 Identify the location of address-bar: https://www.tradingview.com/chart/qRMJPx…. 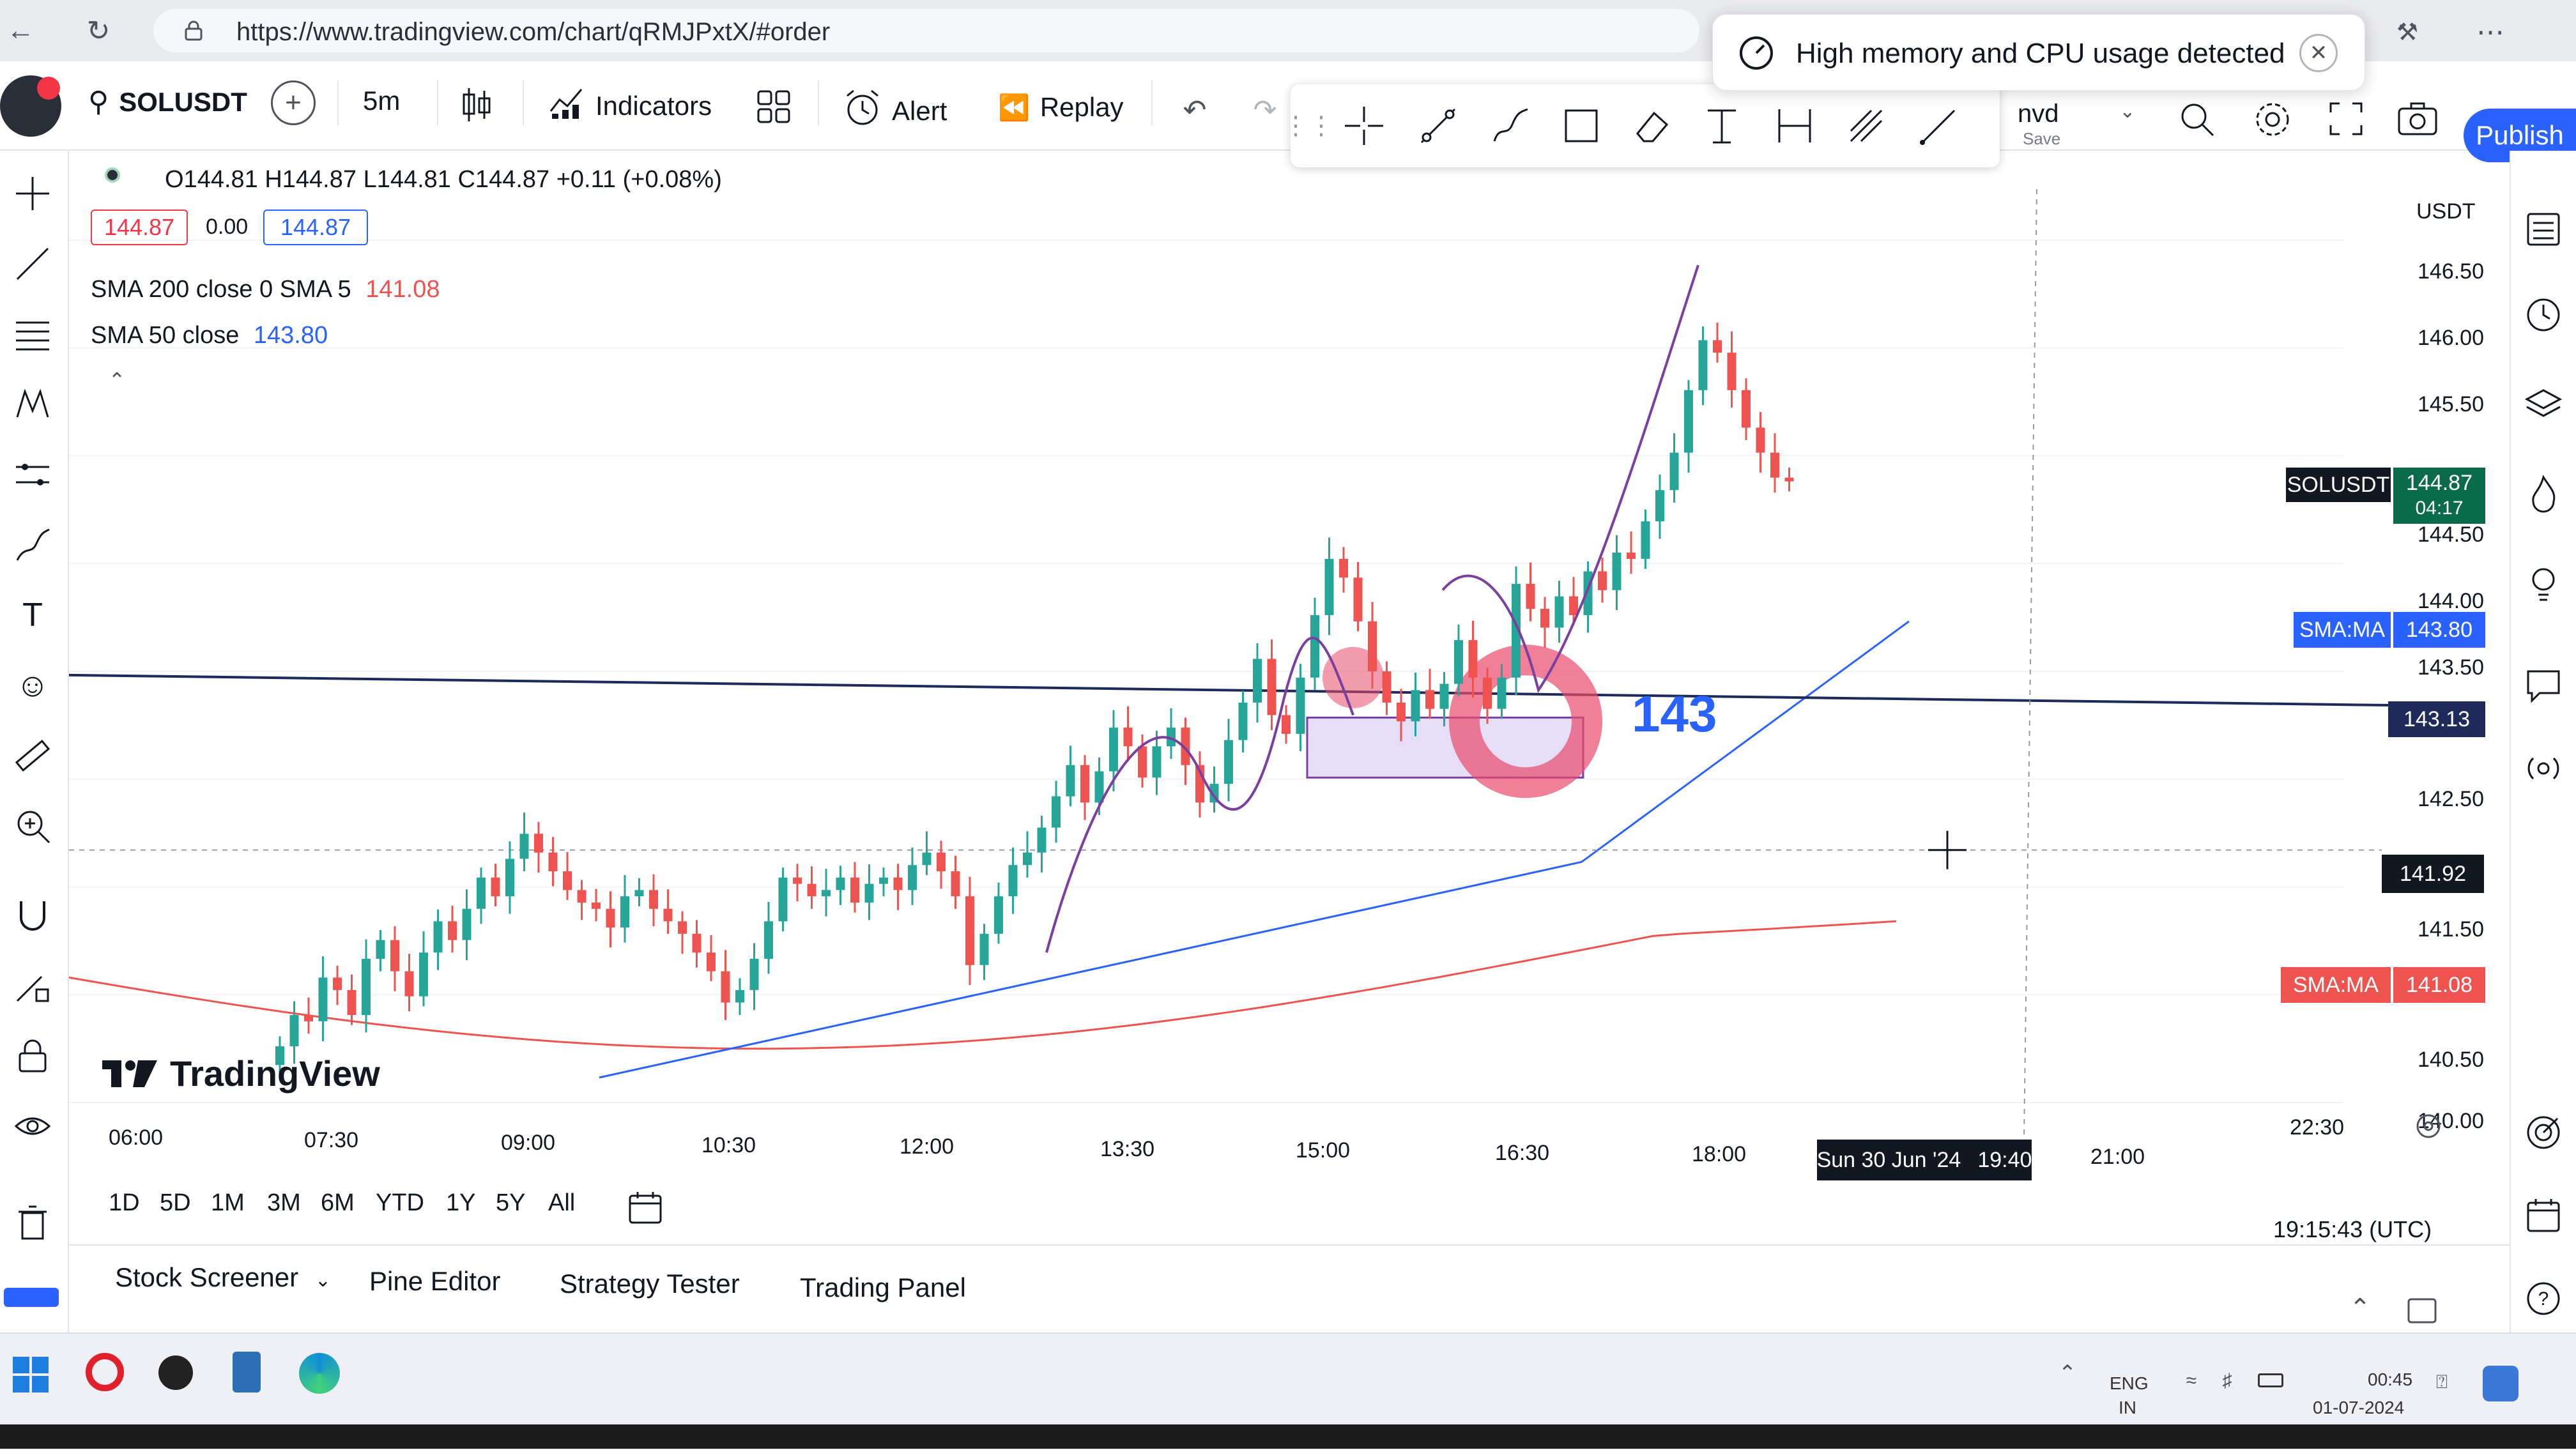
(926, 30).